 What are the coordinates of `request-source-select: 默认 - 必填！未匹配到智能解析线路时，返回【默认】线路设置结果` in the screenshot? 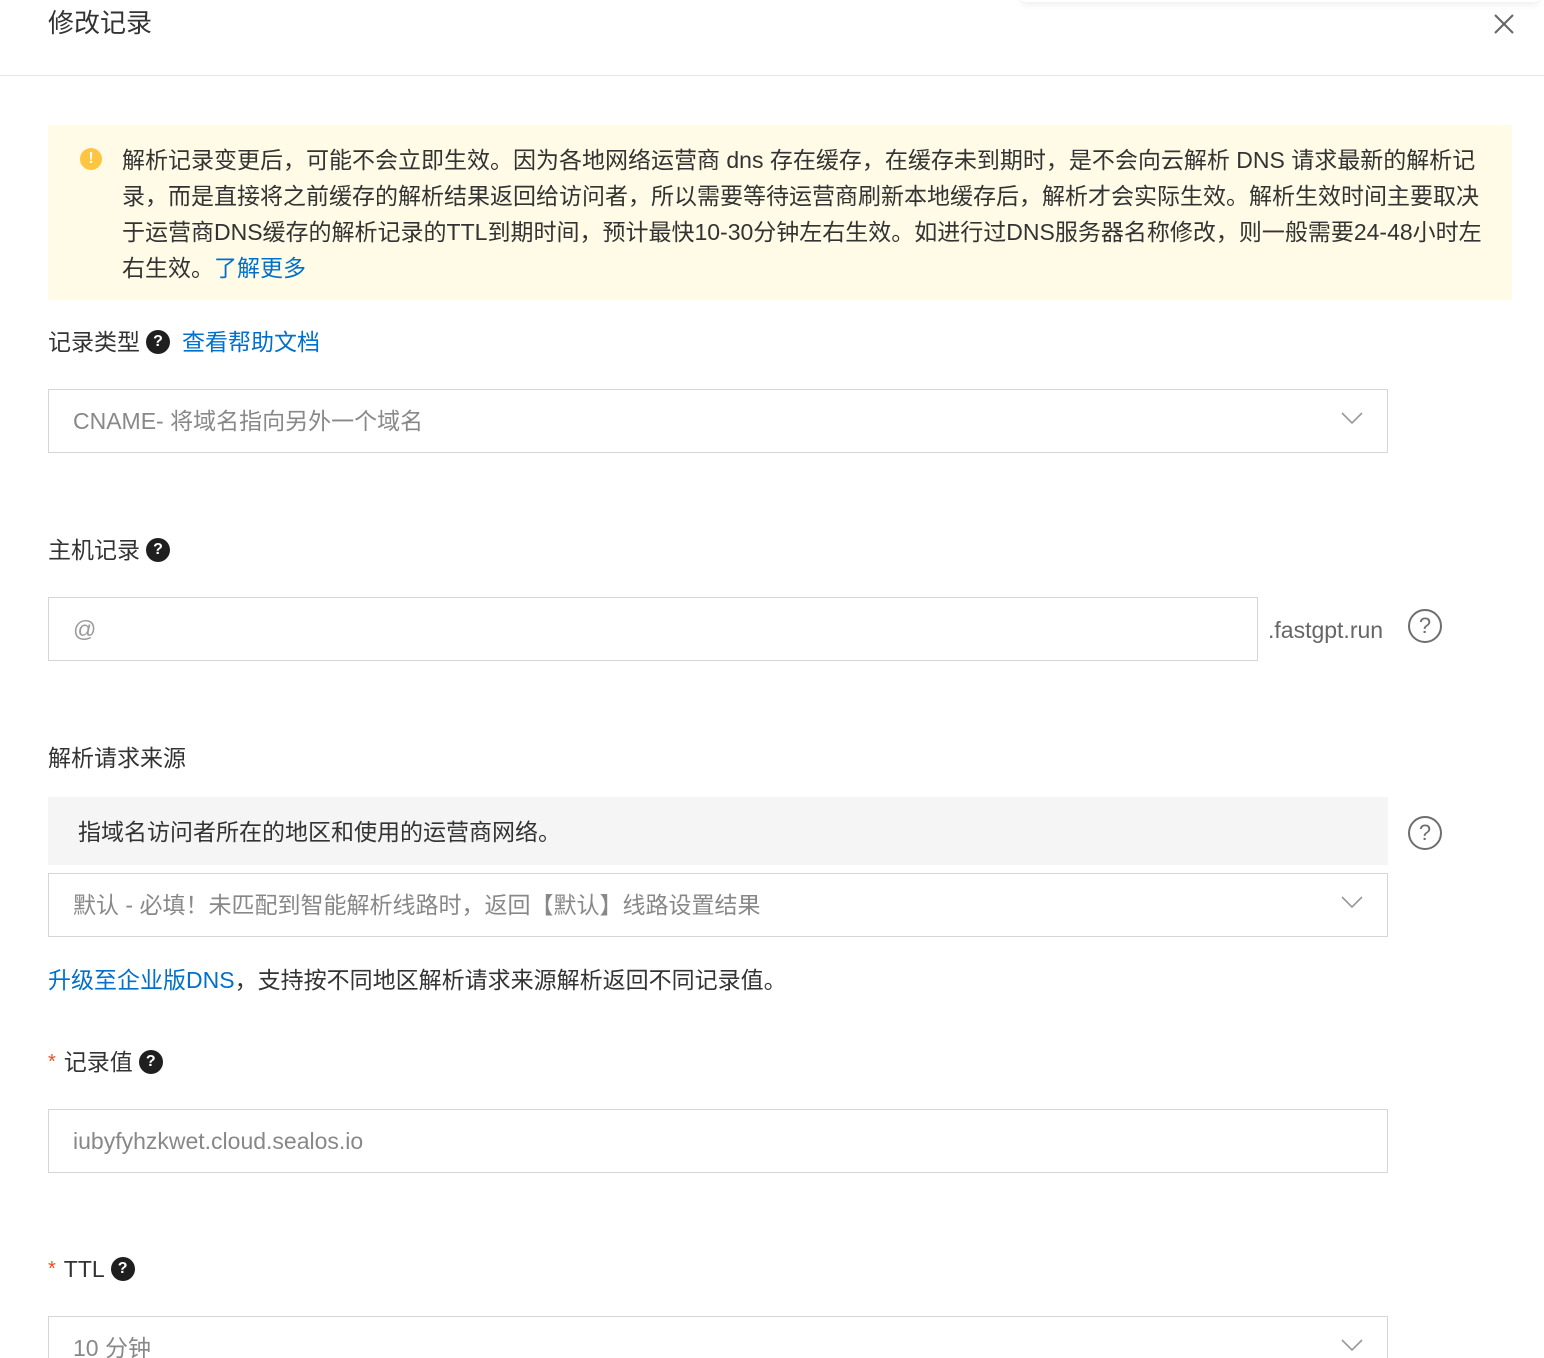 It's located at (718, 905).